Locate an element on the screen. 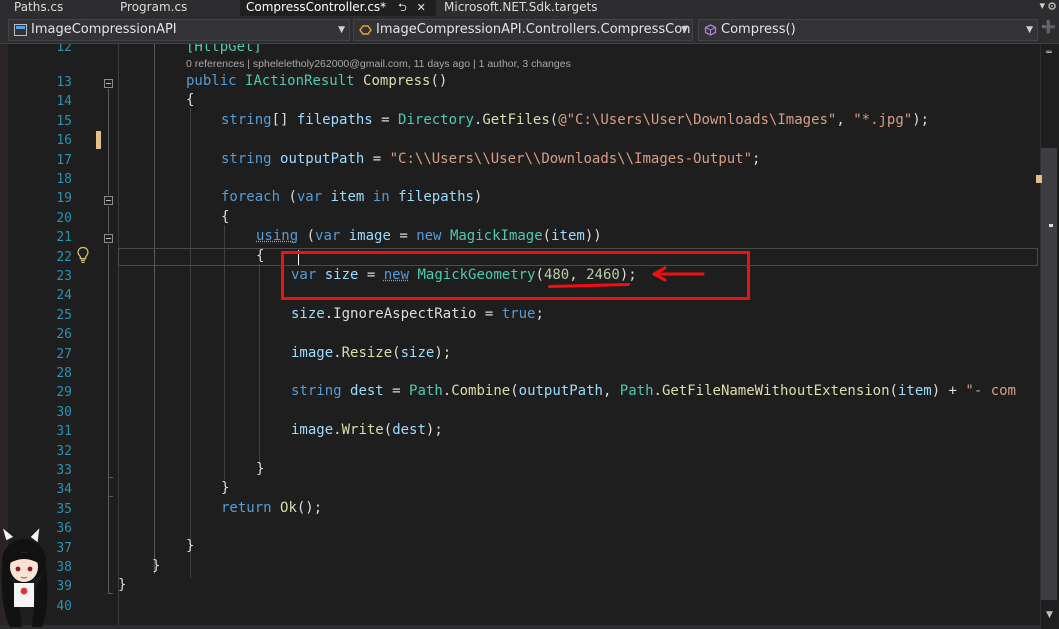 The height and width of the screenshot is (629, 1059). tab-paths-cs: Paths.cs is located at coordinates (61, 8).